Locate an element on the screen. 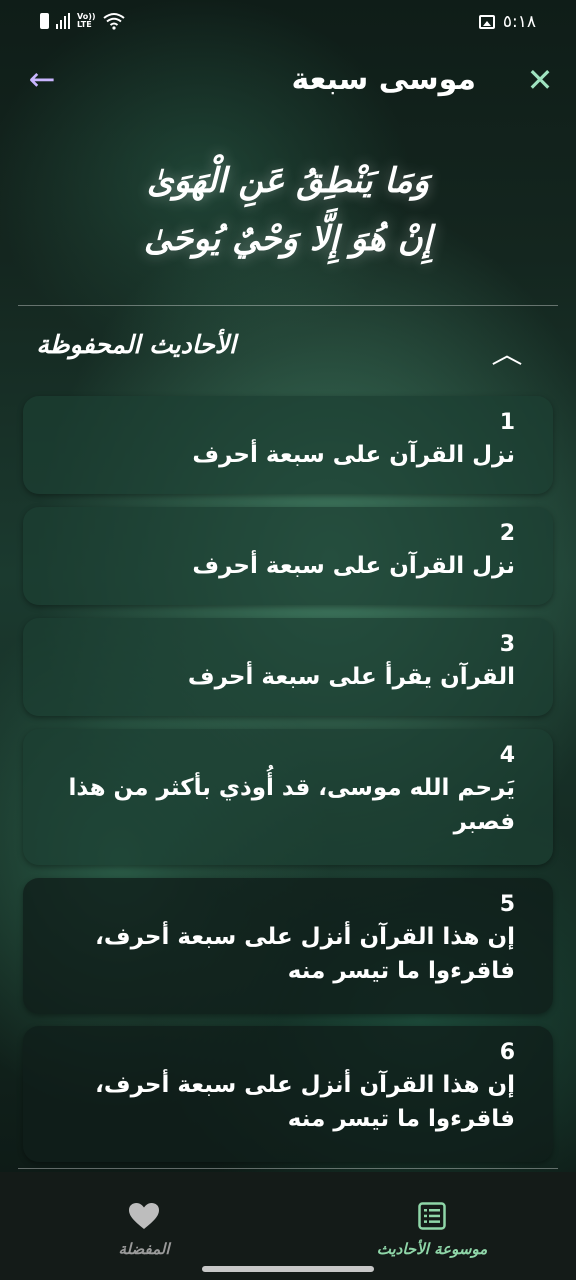 The height and width of the screenshot is (1280, 576). nav-favorites-label: المفضلة is located at coordinates (144, 1249).